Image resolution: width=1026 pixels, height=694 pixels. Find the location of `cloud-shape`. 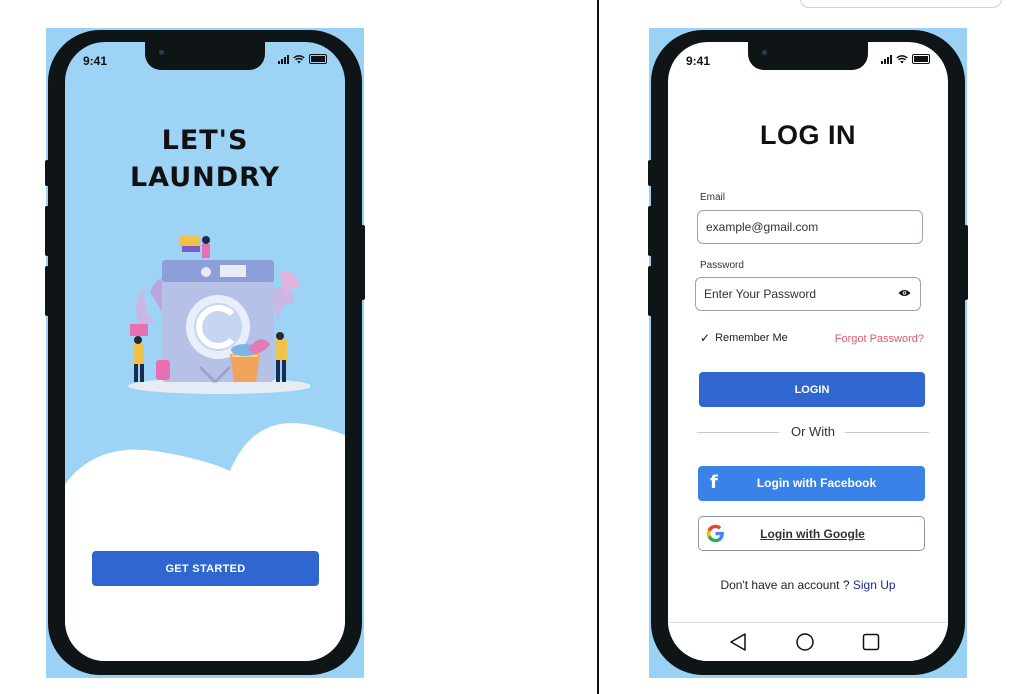

cloud-shape is located at coordinates (205, 542).